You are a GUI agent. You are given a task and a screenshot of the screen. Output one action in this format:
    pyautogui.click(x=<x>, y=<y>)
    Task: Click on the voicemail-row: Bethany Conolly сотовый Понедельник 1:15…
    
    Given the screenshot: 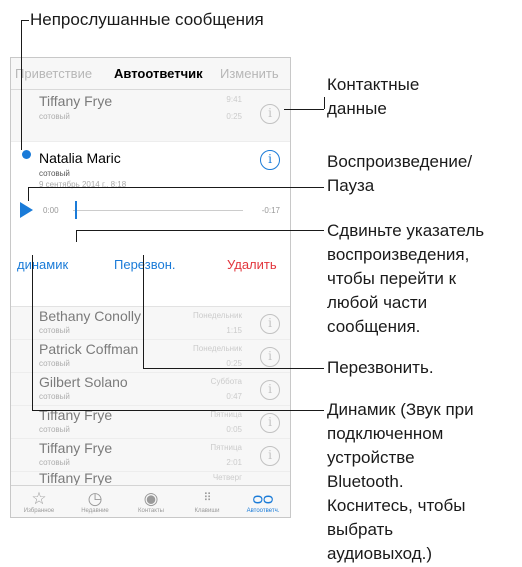 What is the action you would take?
    pyautogui.click(x=150, y=323)
    